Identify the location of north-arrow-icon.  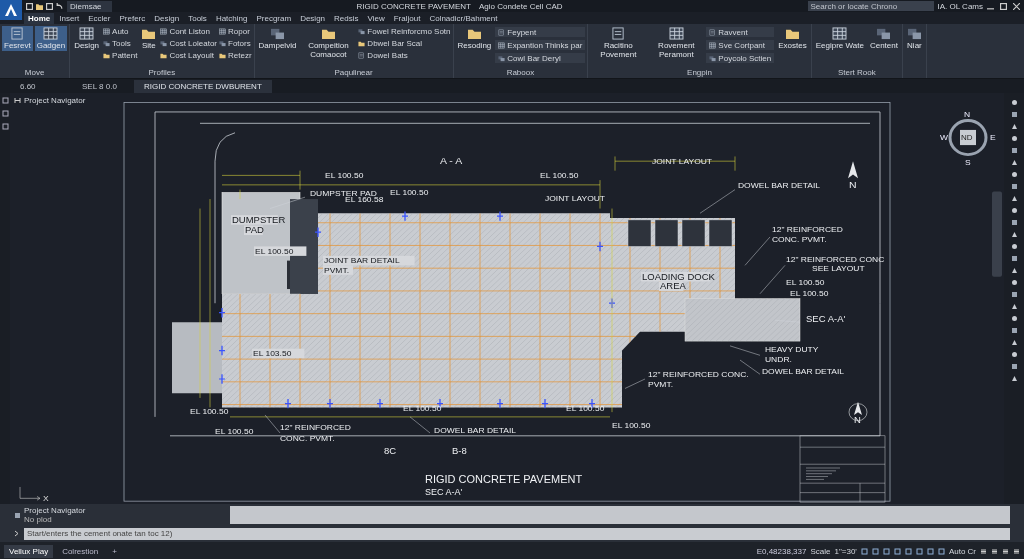
(853, 170).